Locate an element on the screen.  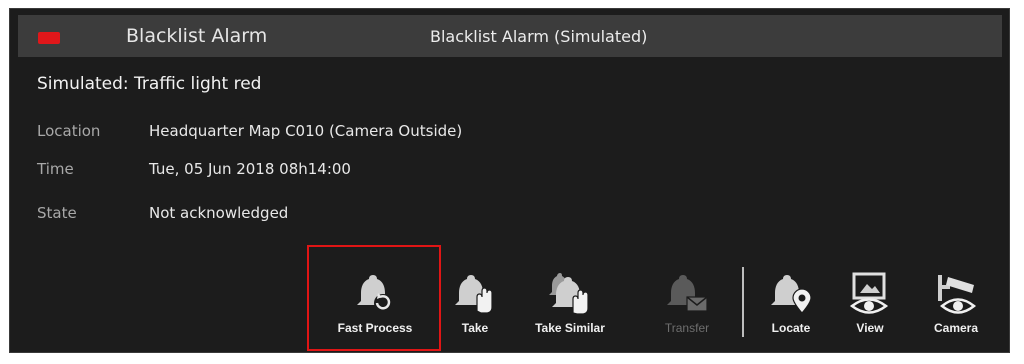
state-value: Not acknowledged is located at coordinates (219, 213).